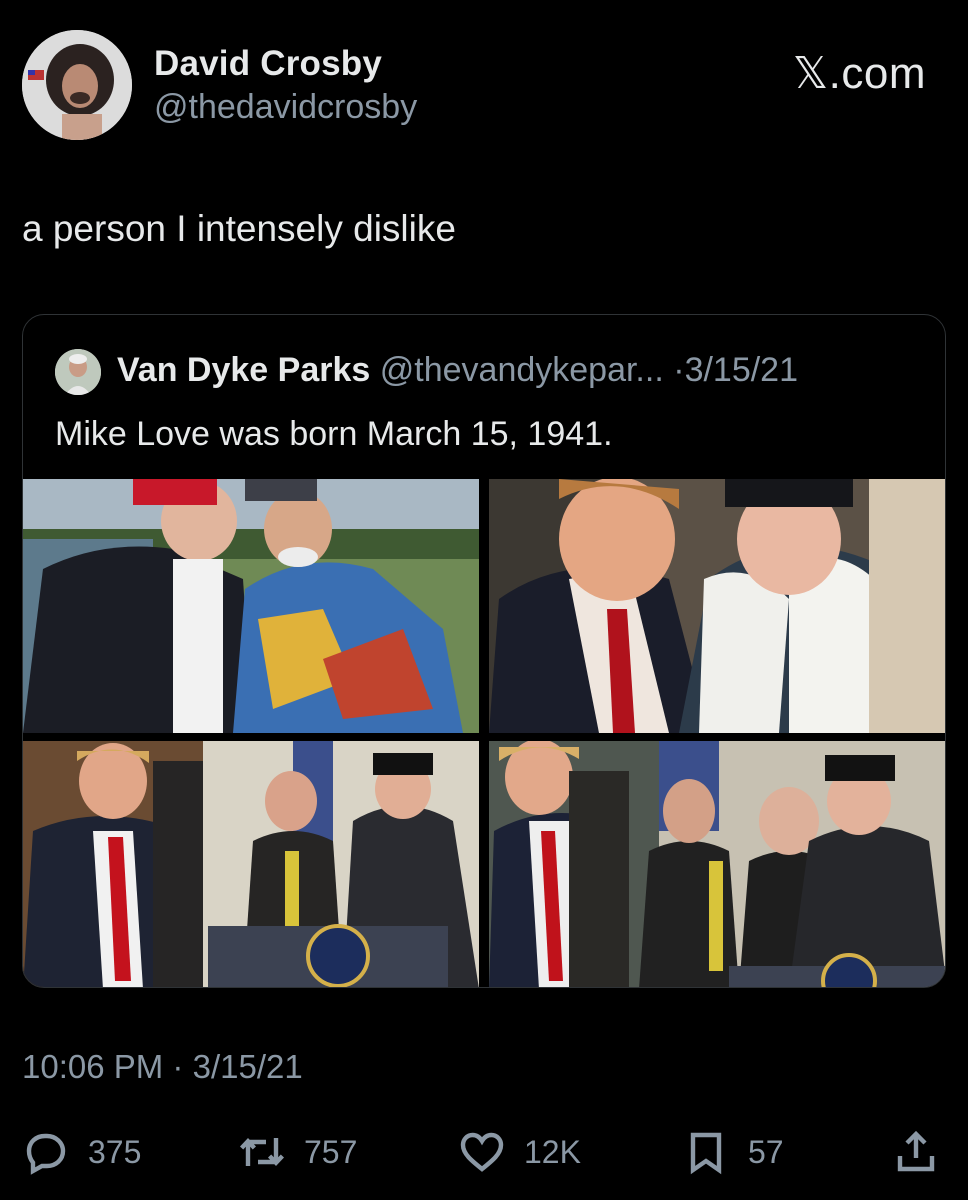 The height and width of the screenshot is (1200, 968). Describe the element at coordinates (81, 1152) in the screenshot. I see `reply-button: 375` at that location.